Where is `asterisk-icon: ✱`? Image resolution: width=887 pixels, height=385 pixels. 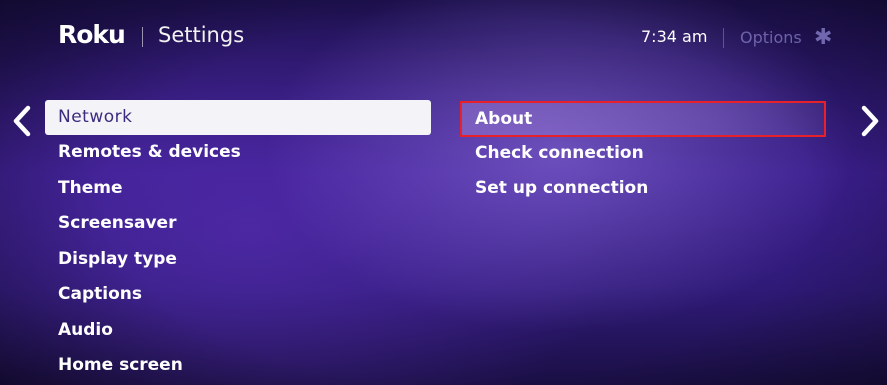 asterisk-icon: ✱ is located at coordinates (823, 37).